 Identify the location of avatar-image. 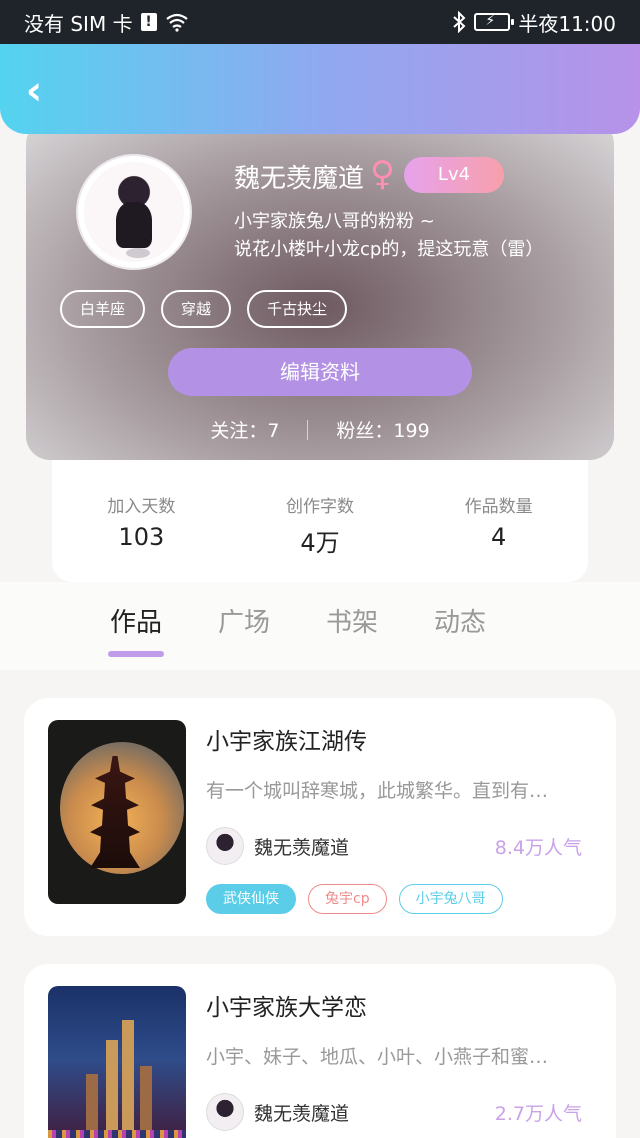
(134, 212).